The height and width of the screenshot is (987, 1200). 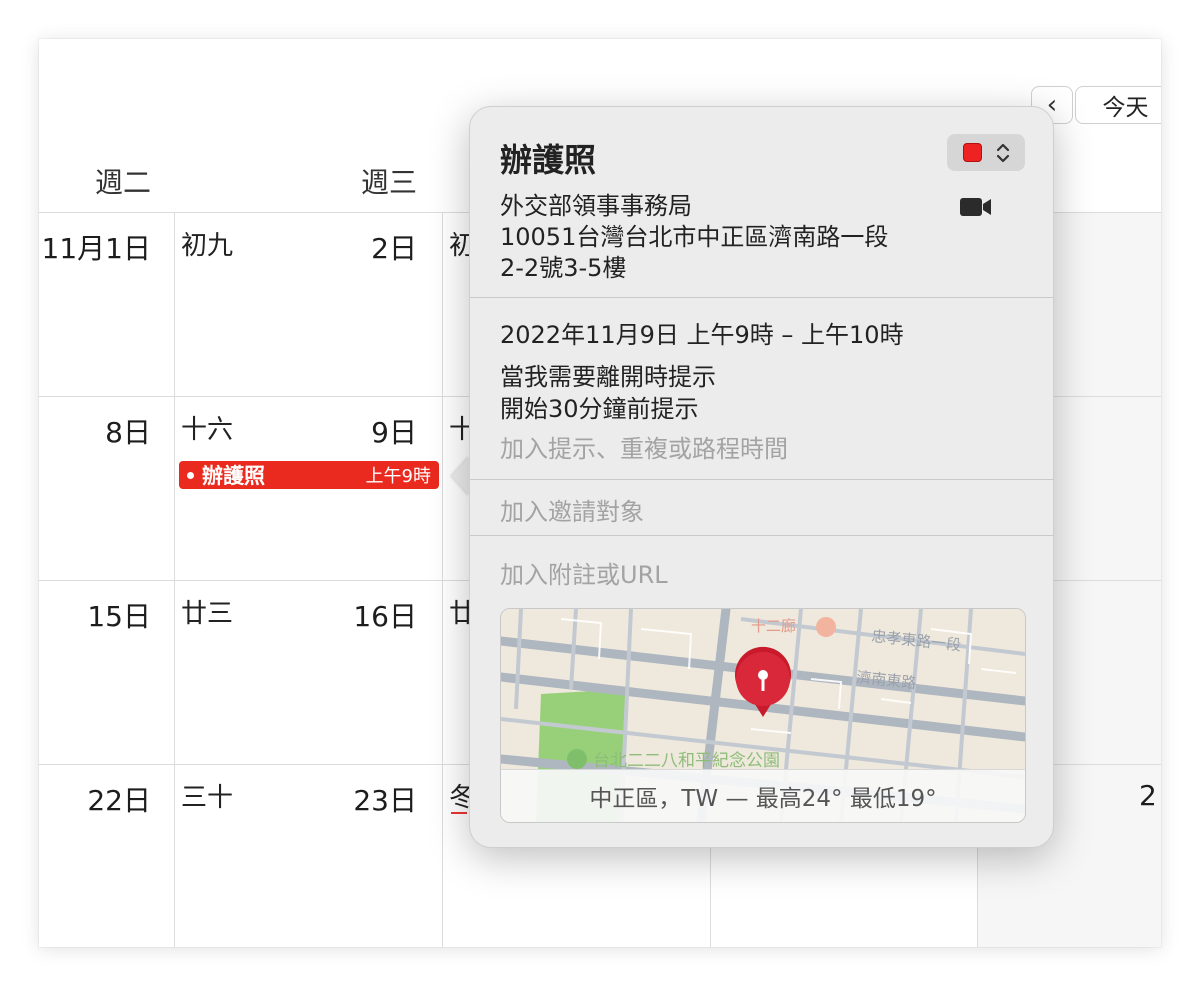 I want to click on calendar-color-picker, so click(x=986, y=152).